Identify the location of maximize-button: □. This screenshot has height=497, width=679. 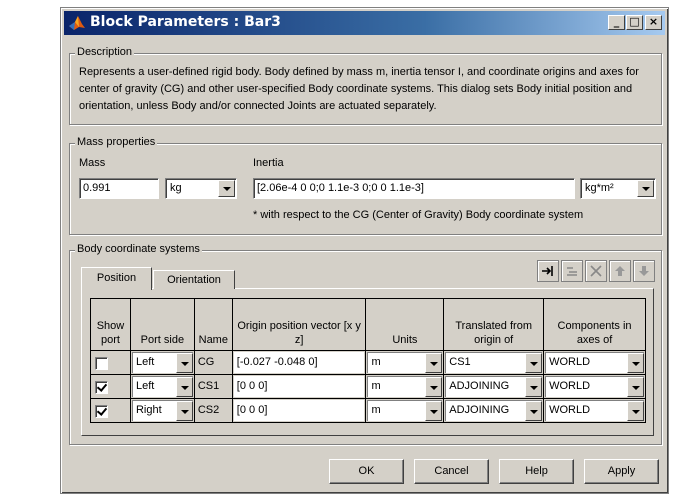
(634, 22).